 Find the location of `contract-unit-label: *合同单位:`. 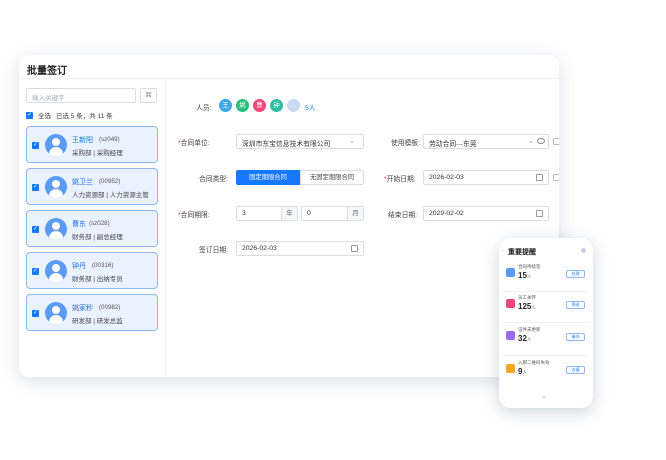

contract-unit-label: *合同单位: is located at coordinates (194, 143).